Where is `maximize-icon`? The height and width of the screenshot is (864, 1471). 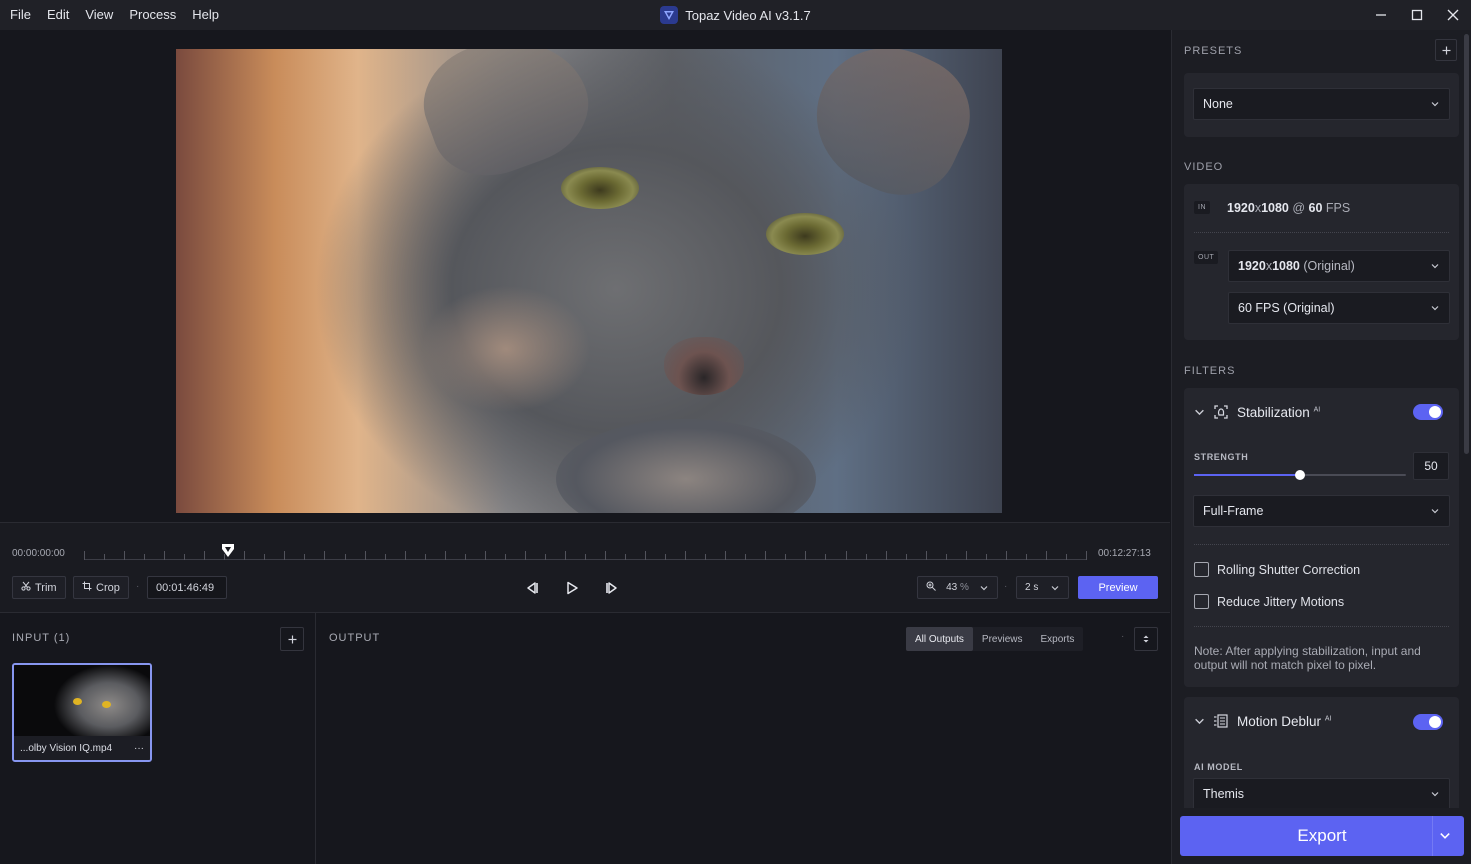 maximize-icon is located at coordinates (1417, 15).